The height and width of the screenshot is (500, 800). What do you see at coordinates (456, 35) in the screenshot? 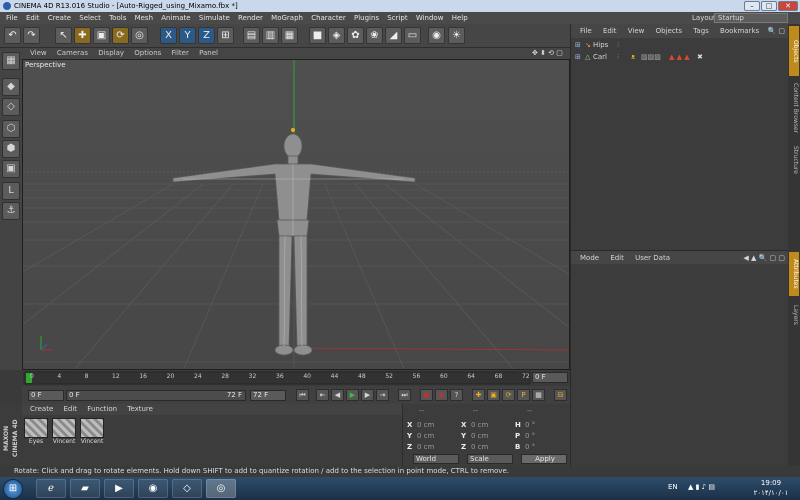
I see `light-icon: ☀` at bounding box center [456, 35].